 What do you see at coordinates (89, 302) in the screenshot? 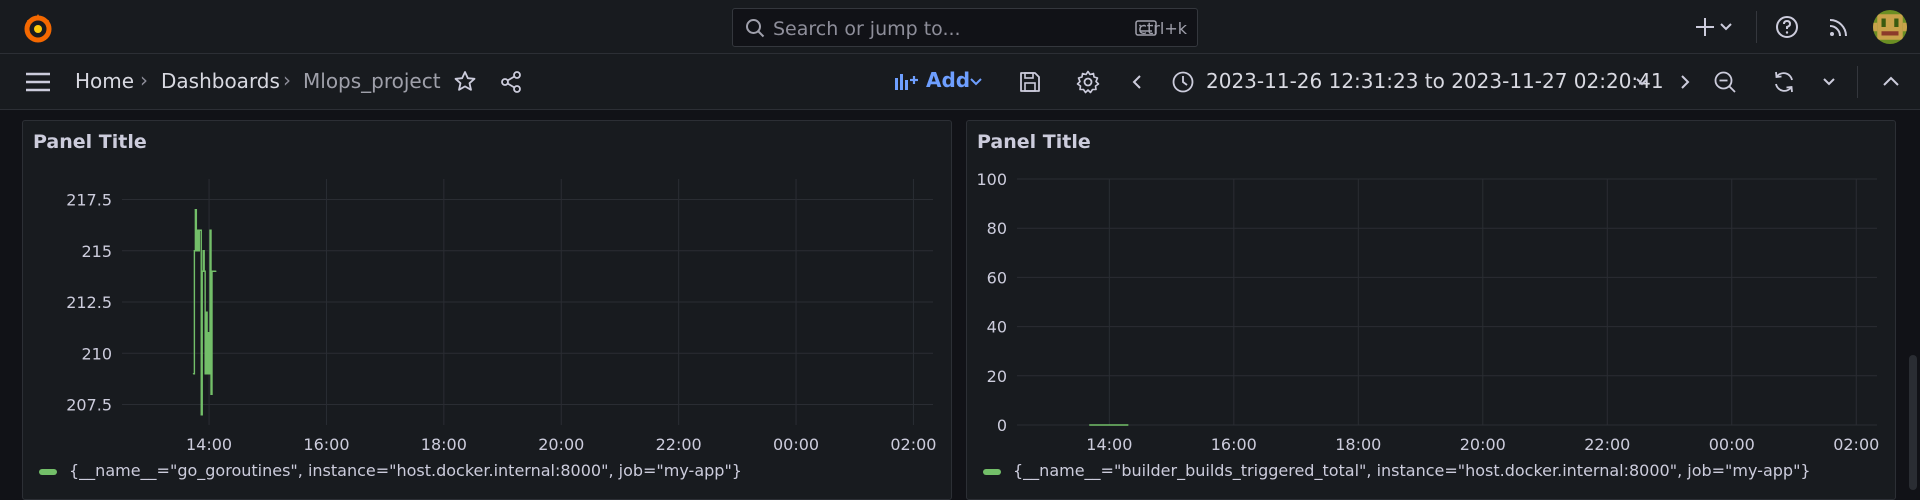
I see `y-tick-label: 212.5` at bounding box center [89, 302].